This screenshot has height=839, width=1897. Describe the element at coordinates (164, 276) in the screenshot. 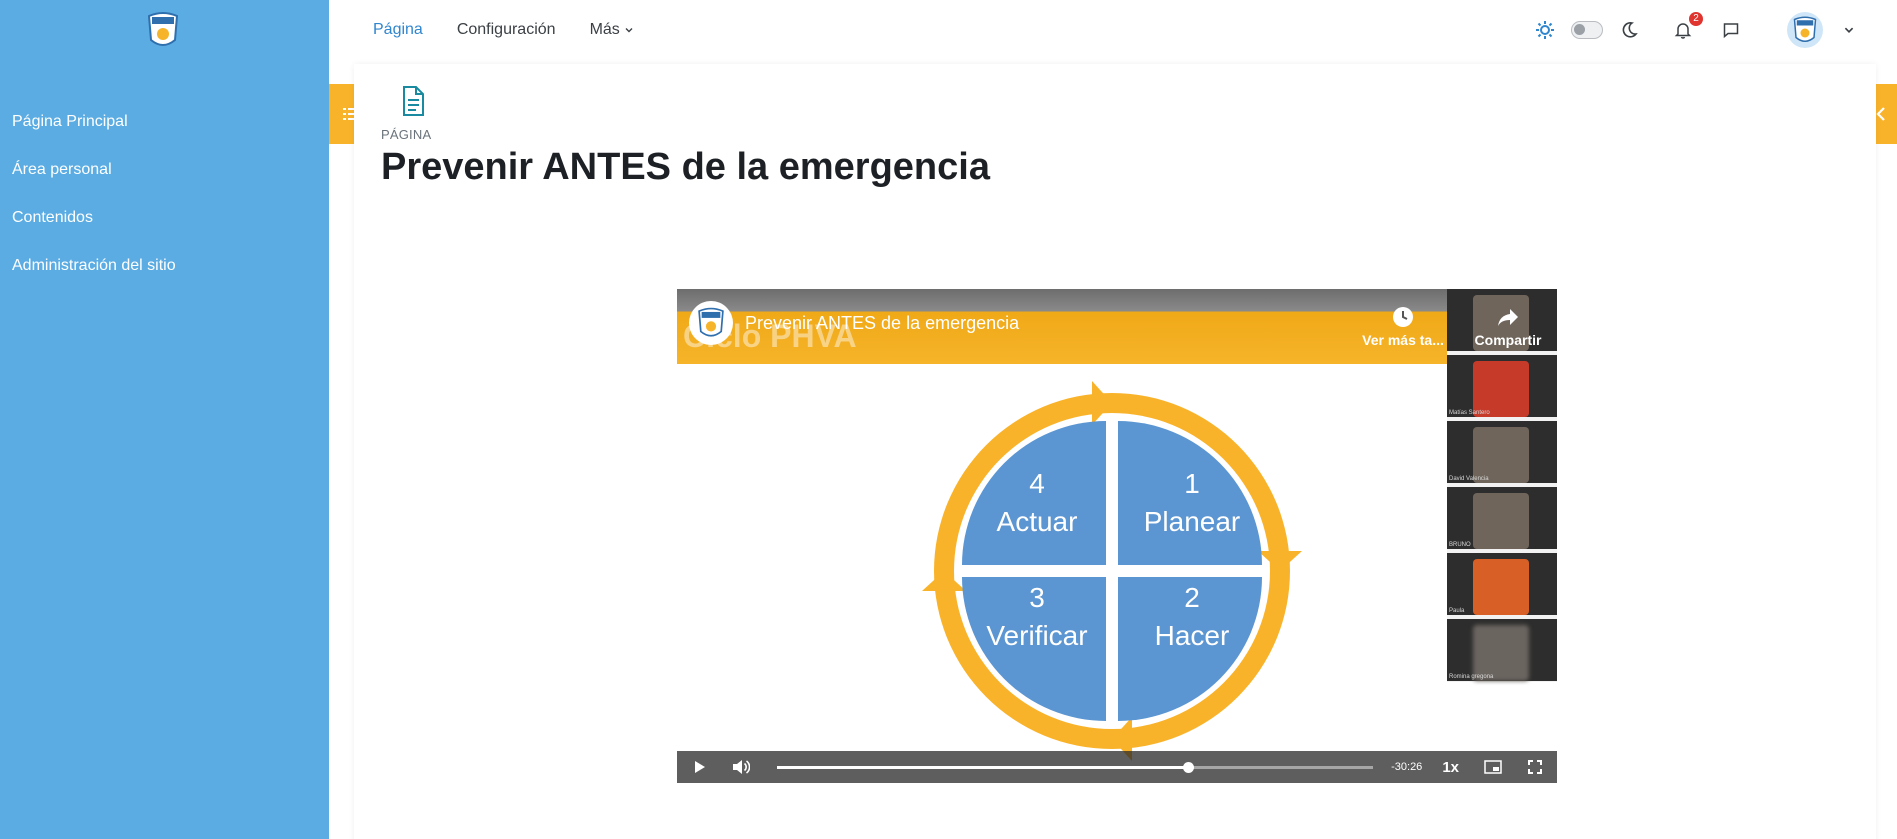

I see `sidebar-item-site-admin: Administración del sitio` at that location.